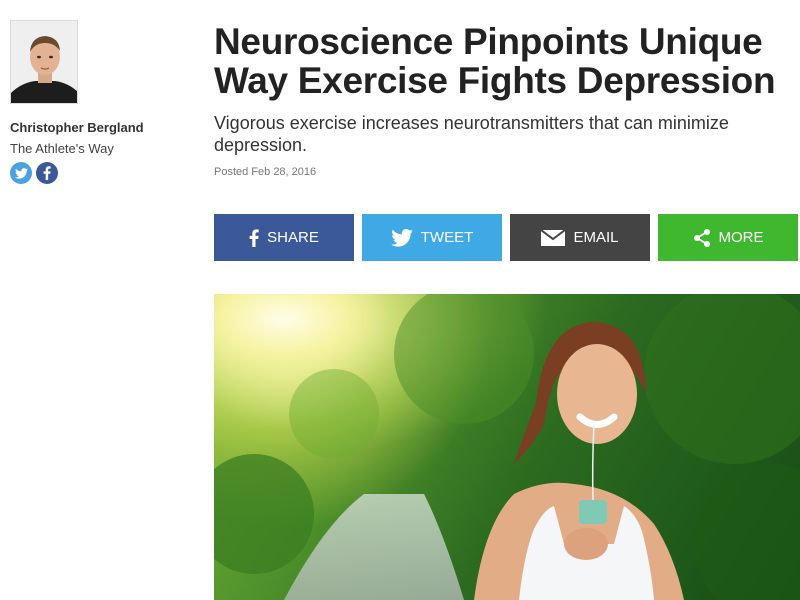 The image size is (800, 600). Describe the element at coordinates (100, 173) in the screenshot. I see `author-social-links` at that location.